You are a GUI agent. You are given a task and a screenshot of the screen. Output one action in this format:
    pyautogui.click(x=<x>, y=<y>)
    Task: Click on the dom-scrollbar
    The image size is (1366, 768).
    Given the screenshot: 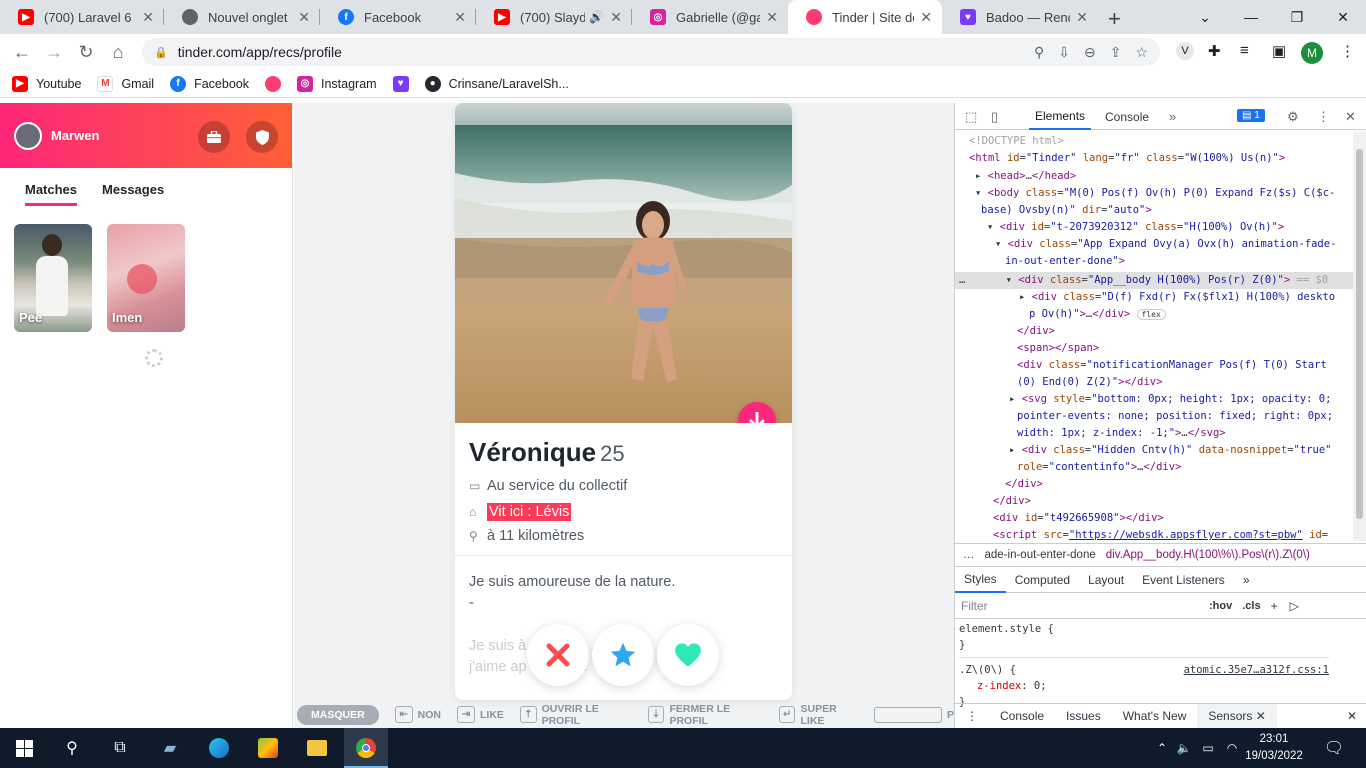 What is the action you would take?
    pyautogui.click(x=1359, y=336)
    